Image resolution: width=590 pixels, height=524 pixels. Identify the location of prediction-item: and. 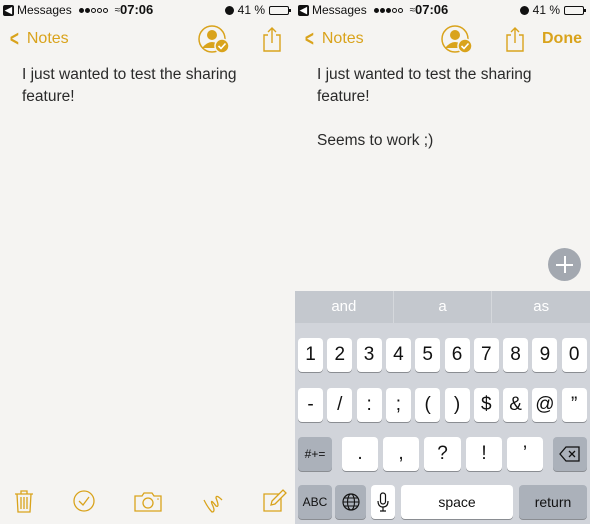
(344, 307).